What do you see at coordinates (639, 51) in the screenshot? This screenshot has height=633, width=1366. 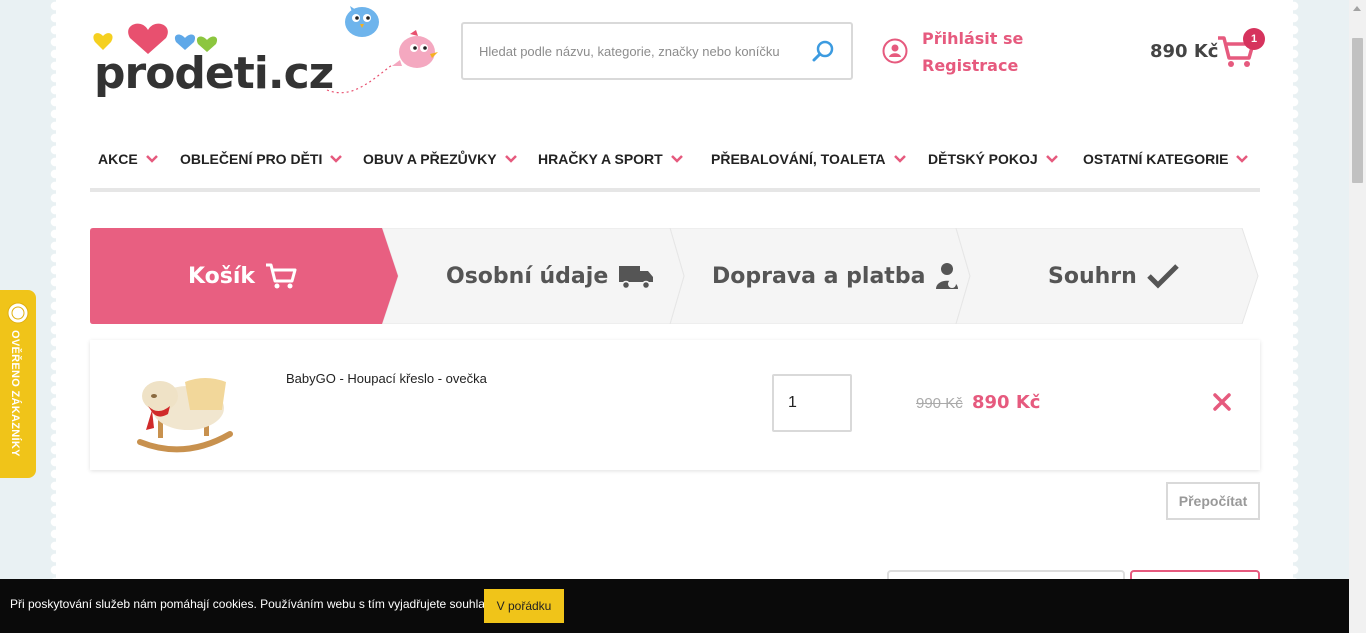 I see `search-input` at bounding box center [639, 51].